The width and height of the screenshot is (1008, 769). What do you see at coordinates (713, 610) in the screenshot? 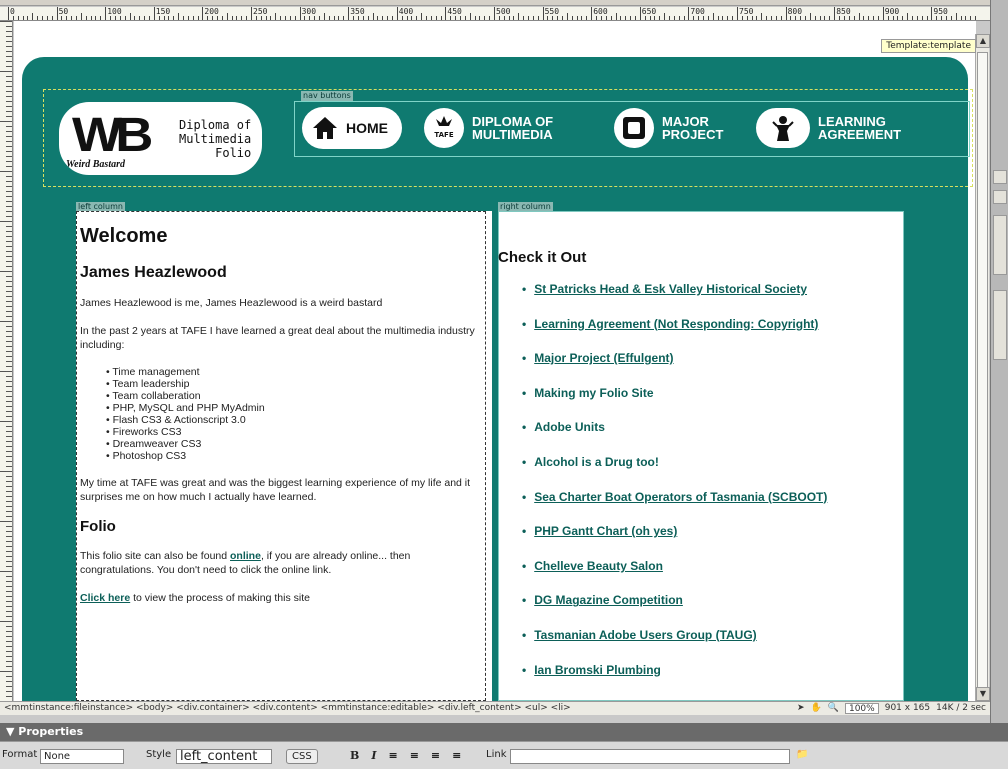
I see `link-list-item: • DG Magazine Competition` at bounding box center [713, 610].